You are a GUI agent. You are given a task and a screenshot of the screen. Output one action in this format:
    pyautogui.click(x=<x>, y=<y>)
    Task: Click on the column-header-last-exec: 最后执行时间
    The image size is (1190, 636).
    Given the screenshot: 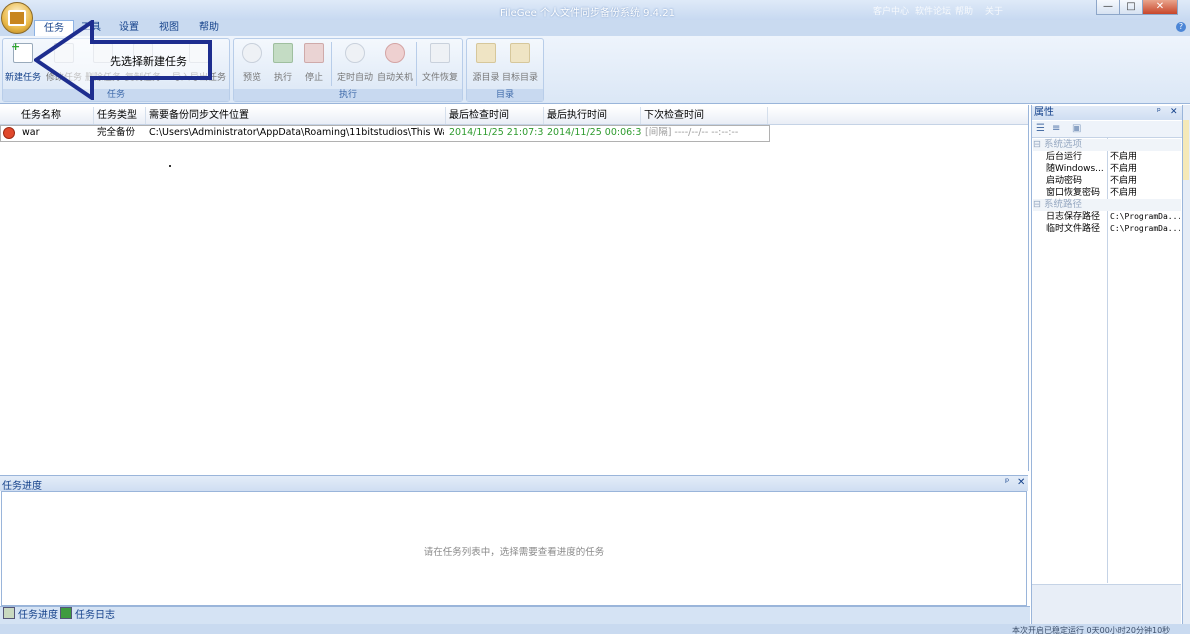 What is the action you would take?
    pyautogui.click(x=592, y=115)
    